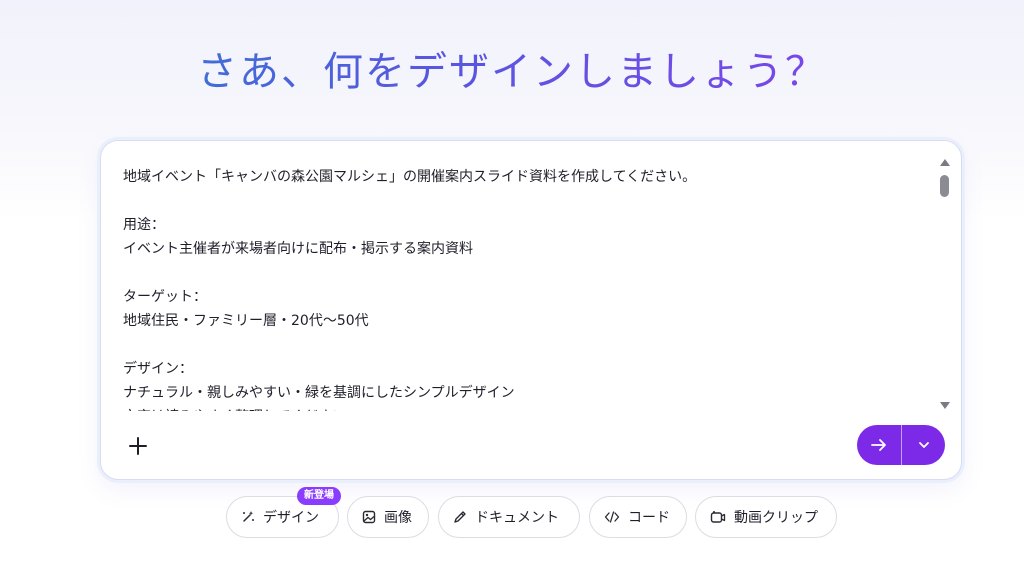  Describe the element at coordinates (944, 186) in the screenshot. I see `scrollbar-thumb` at that location.